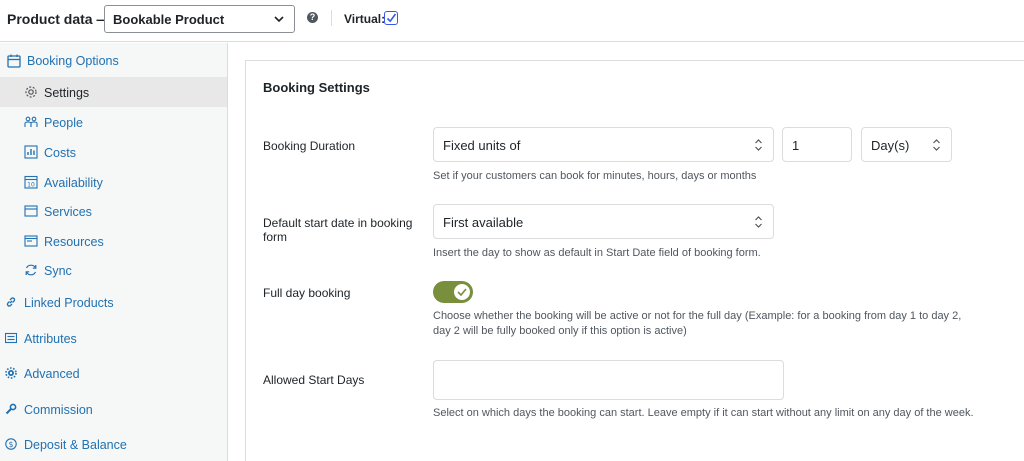 The image size is (1024, 461). Describe the element at coordinates (113, 92) in the screenshot. I see `sidebar-item-settings: Settings` at that location.